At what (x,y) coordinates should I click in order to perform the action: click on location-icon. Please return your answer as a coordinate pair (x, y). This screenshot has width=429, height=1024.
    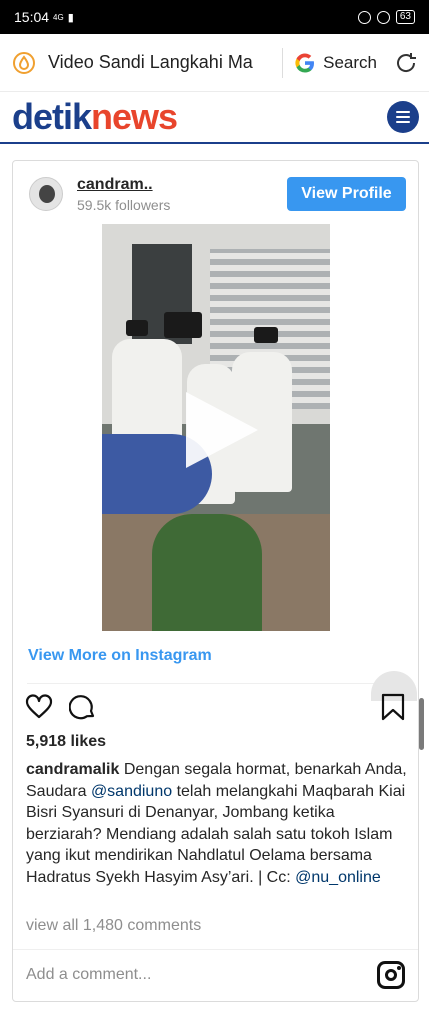
    Looking at the image, I should click on (364, 17).